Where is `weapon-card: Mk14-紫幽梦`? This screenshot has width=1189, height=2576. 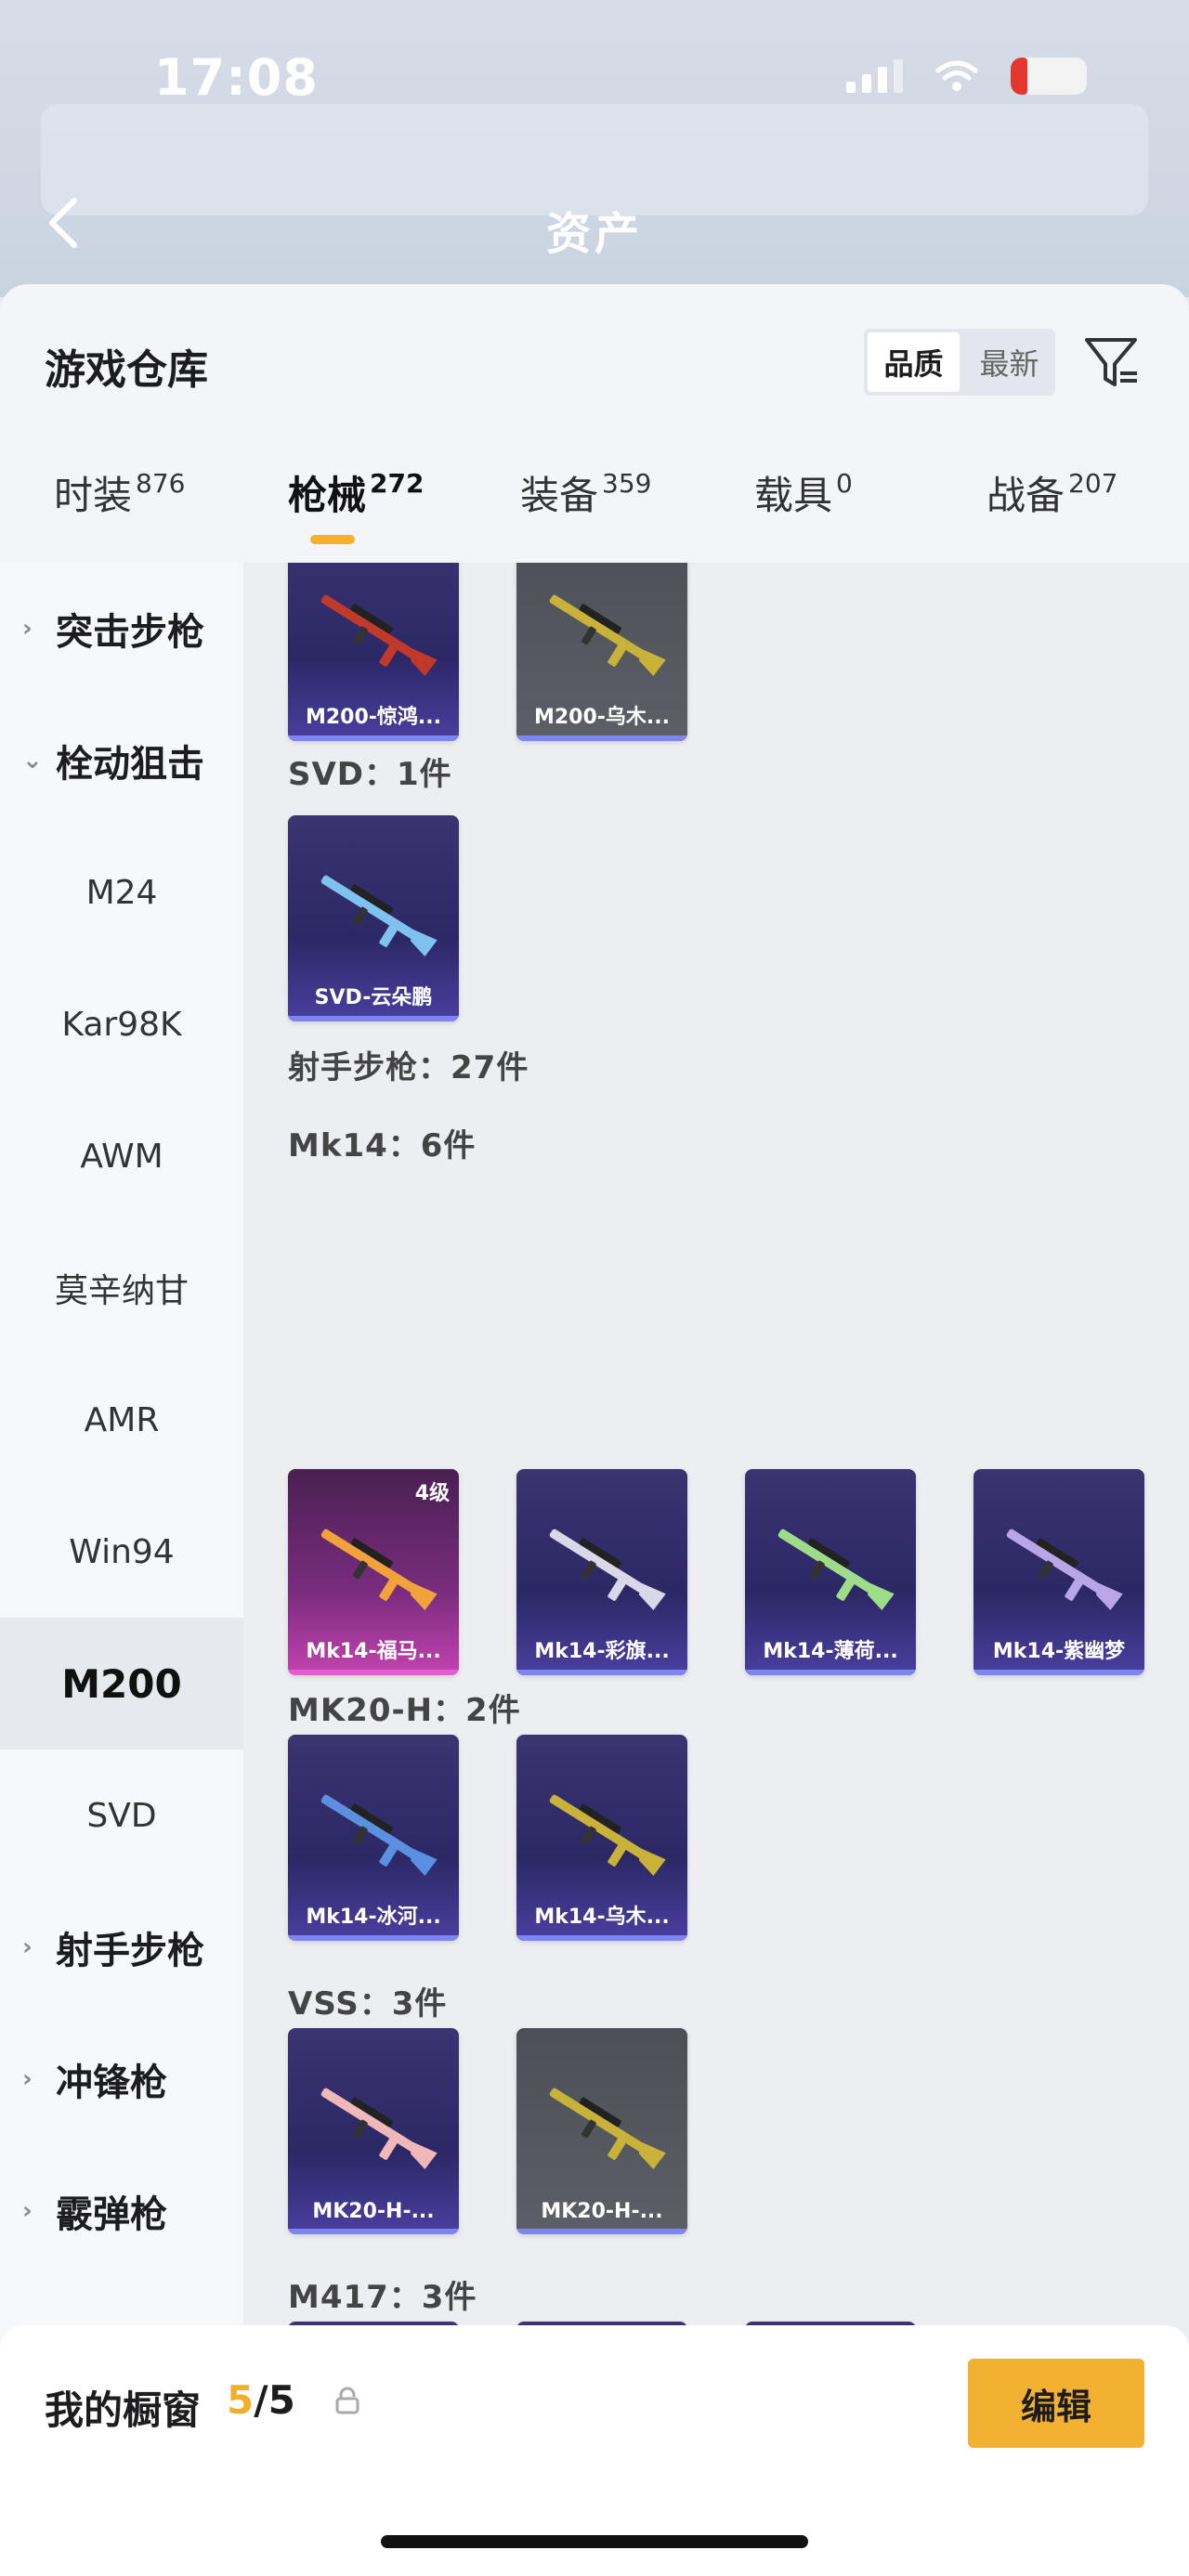
weapon-card: Mk14-紫幽梦 is located at coordinates (1058, 1572).